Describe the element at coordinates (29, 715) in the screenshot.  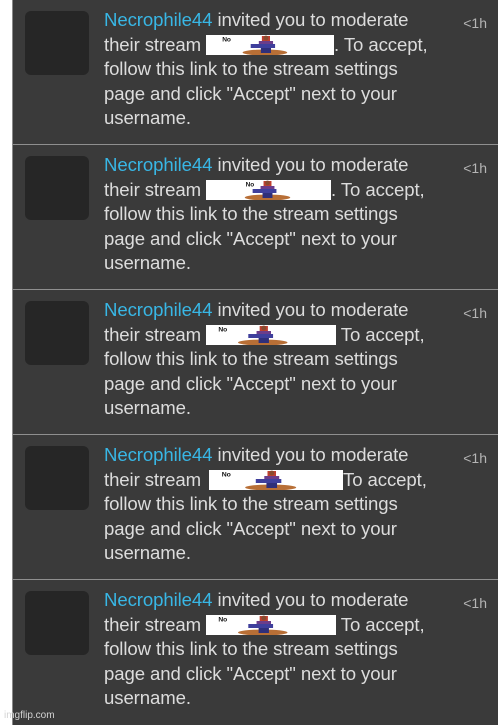
I see `imgflip-watermark: imgflip.com` at that location.